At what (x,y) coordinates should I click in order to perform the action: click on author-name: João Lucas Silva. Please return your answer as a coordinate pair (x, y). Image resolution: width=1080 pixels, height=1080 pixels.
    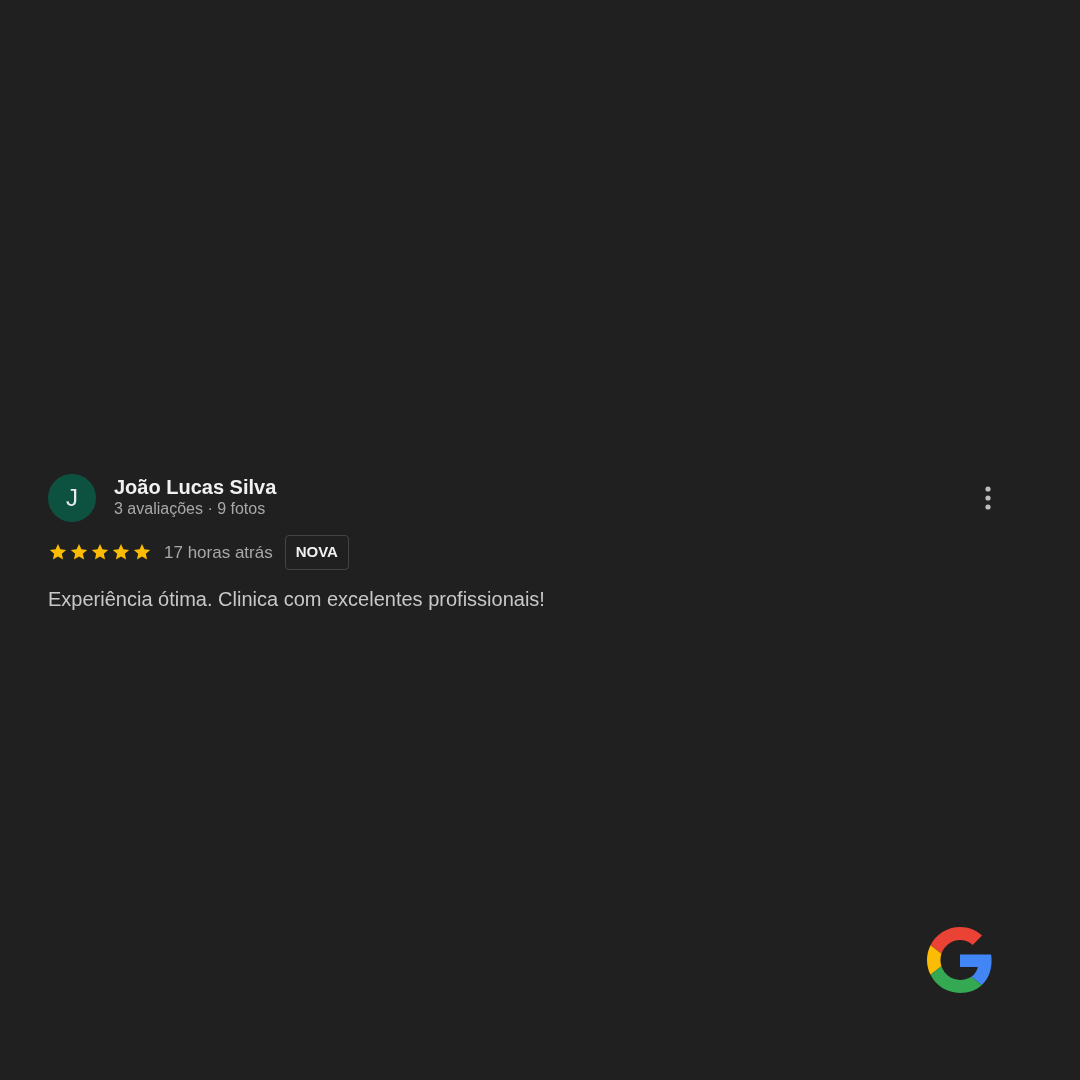
    Looking at the image, I should click on (195, 487).